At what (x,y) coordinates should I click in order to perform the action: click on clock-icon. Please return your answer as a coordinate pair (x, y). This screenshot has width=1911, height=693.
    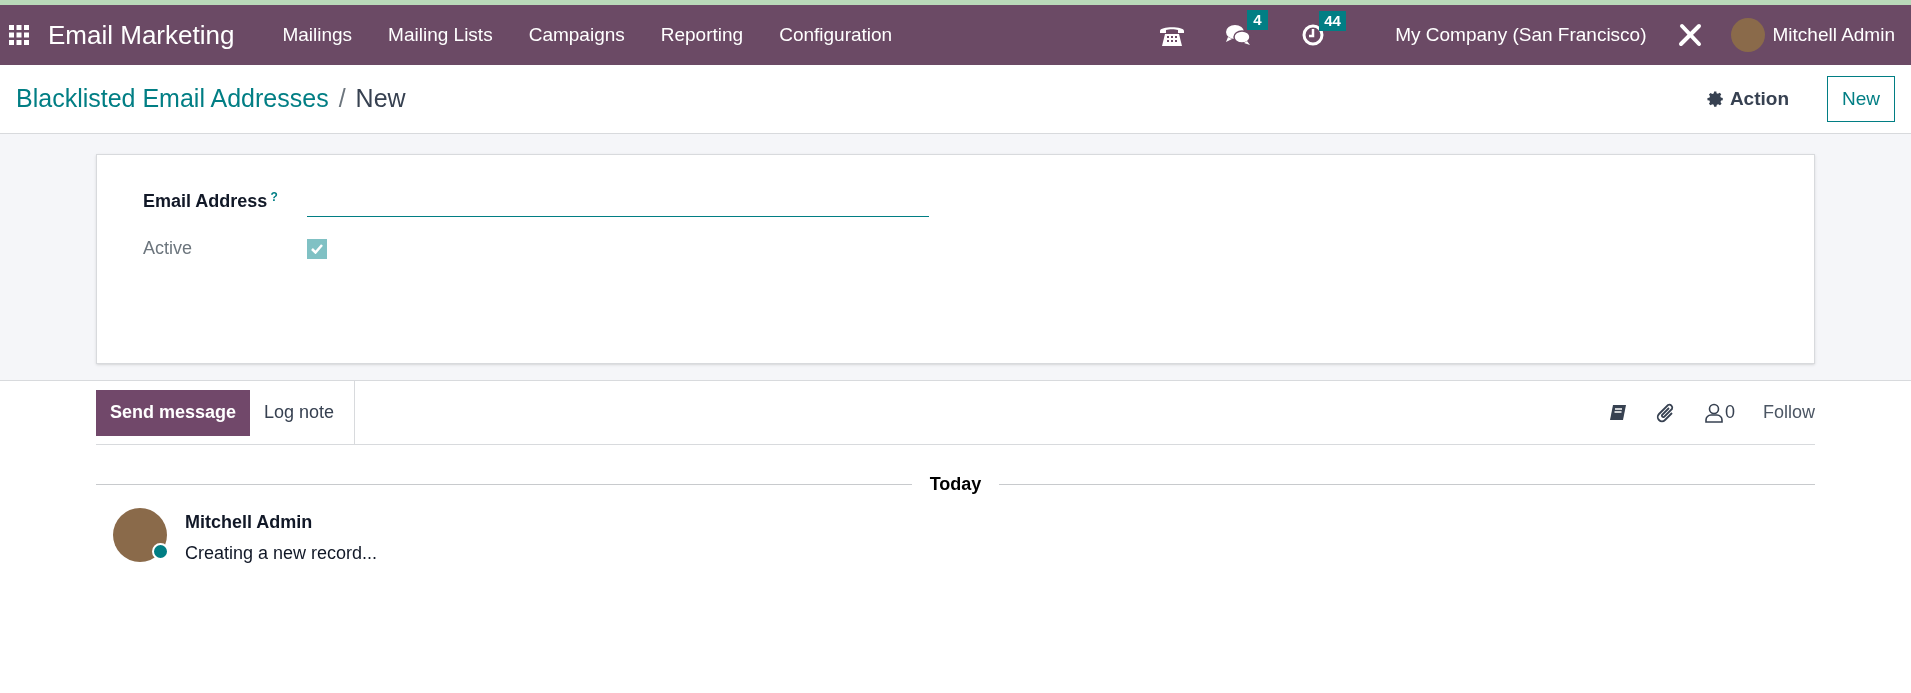
    Looking at the image, I should click on (1313, 35).